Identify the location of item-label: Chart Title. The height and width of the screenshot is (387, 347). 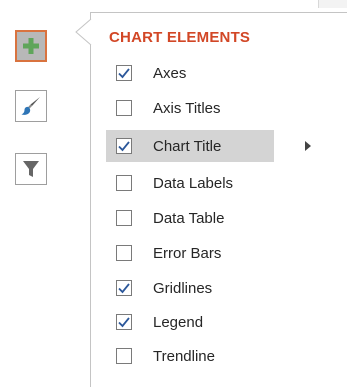
(187, 146).